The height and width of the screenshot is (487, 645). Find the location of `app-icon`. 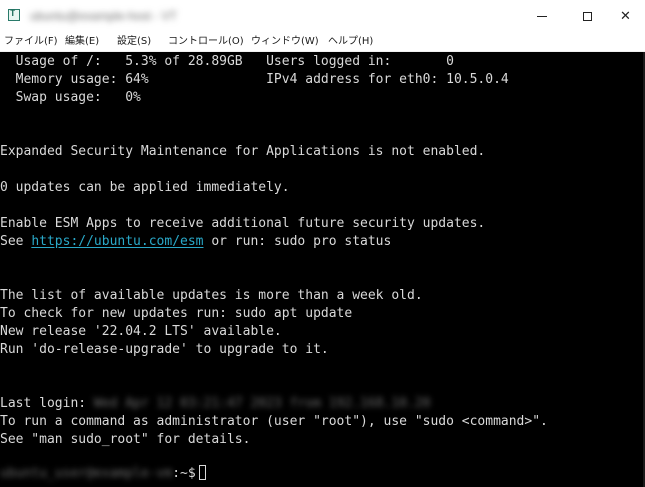

app-icon is located at coordinates (14, 15).